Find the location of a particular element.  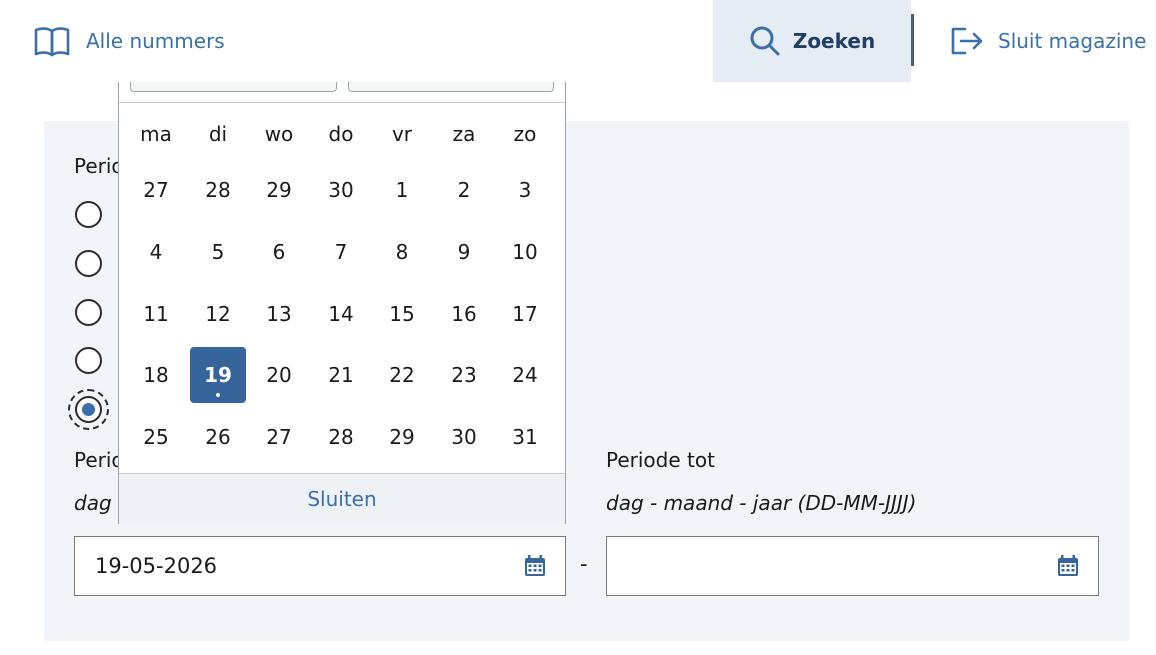

all-issues-label: Alle nummers is located at coordinates (155, 41).